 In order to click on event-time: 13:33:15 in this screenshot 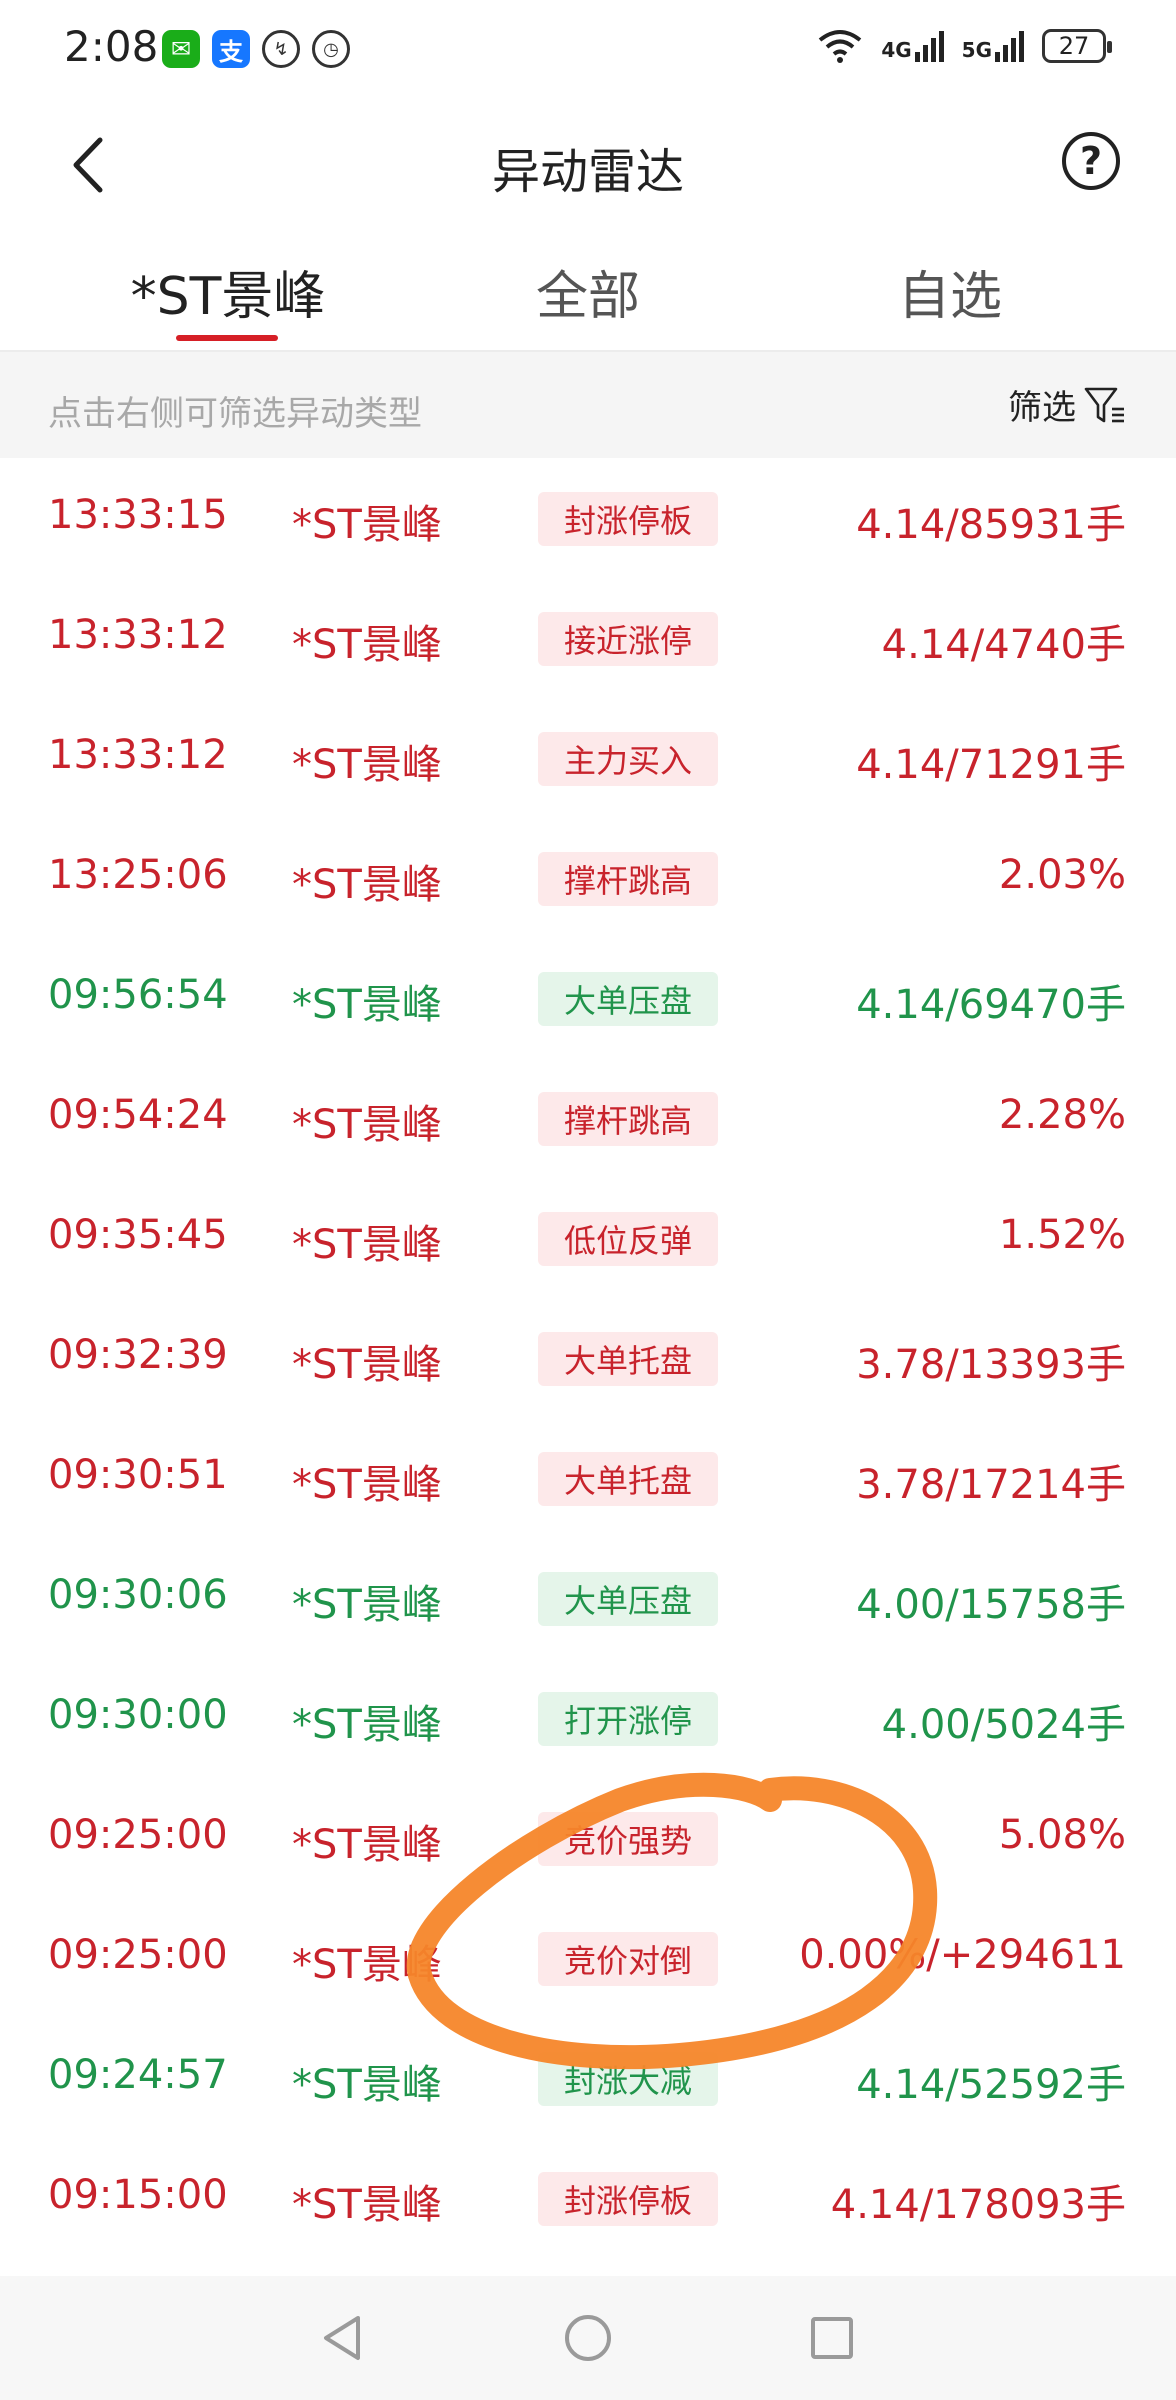, I will do `click(138, 515)`.